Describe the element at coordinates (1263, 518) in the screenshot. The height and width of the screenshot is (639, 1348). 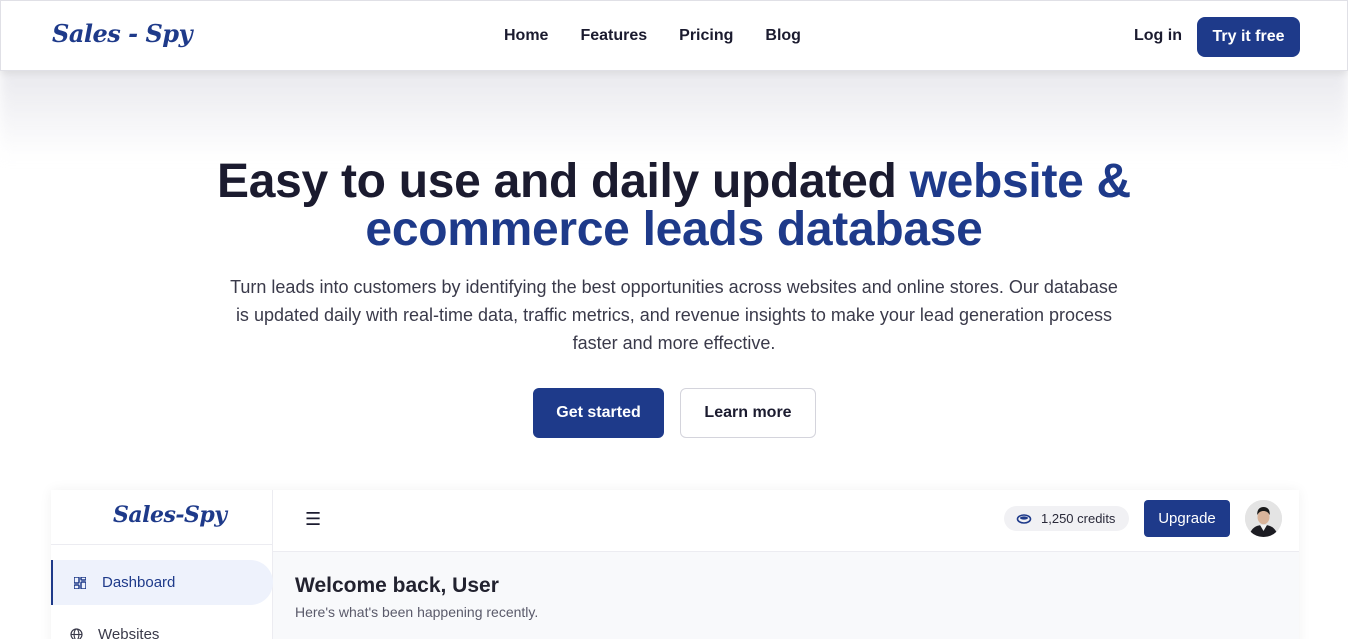
I see `avatar` at that location.